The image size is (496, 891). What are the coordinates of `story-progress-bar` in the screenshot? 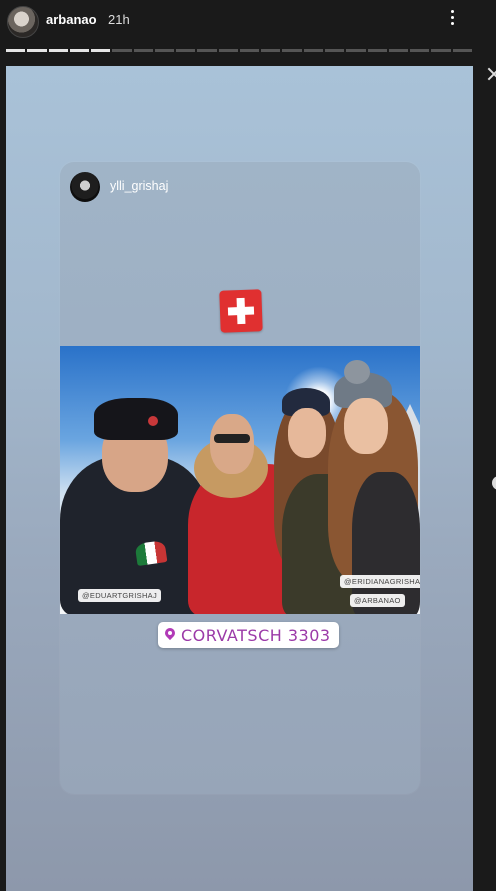 It's located at (239, 50).